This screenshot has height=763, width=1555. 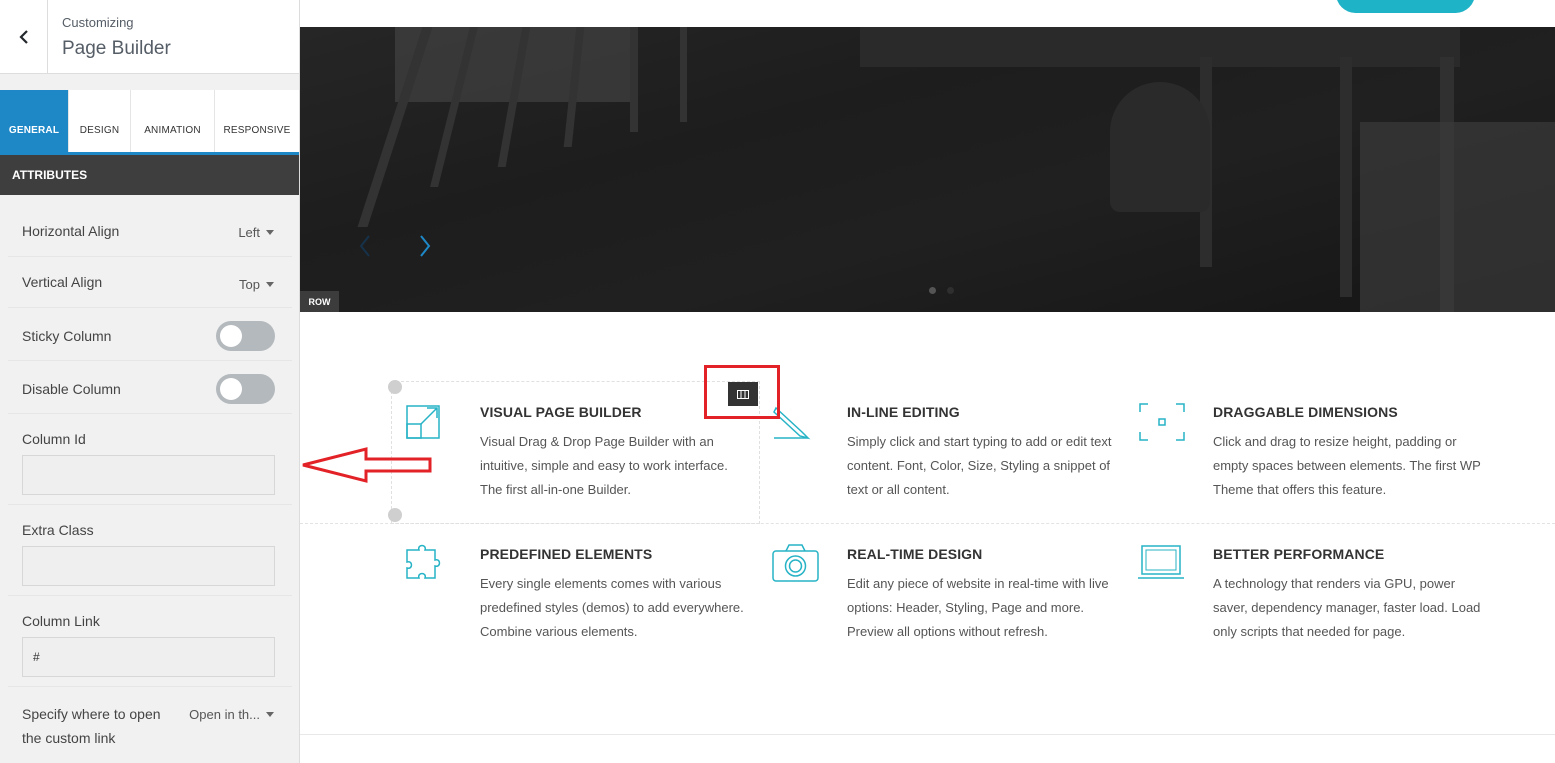 What do you see at coordinates (150, 282) in the screenshot?
I see `vertical-align-row: Vertical Align Top` at bounding box center [150, 282].